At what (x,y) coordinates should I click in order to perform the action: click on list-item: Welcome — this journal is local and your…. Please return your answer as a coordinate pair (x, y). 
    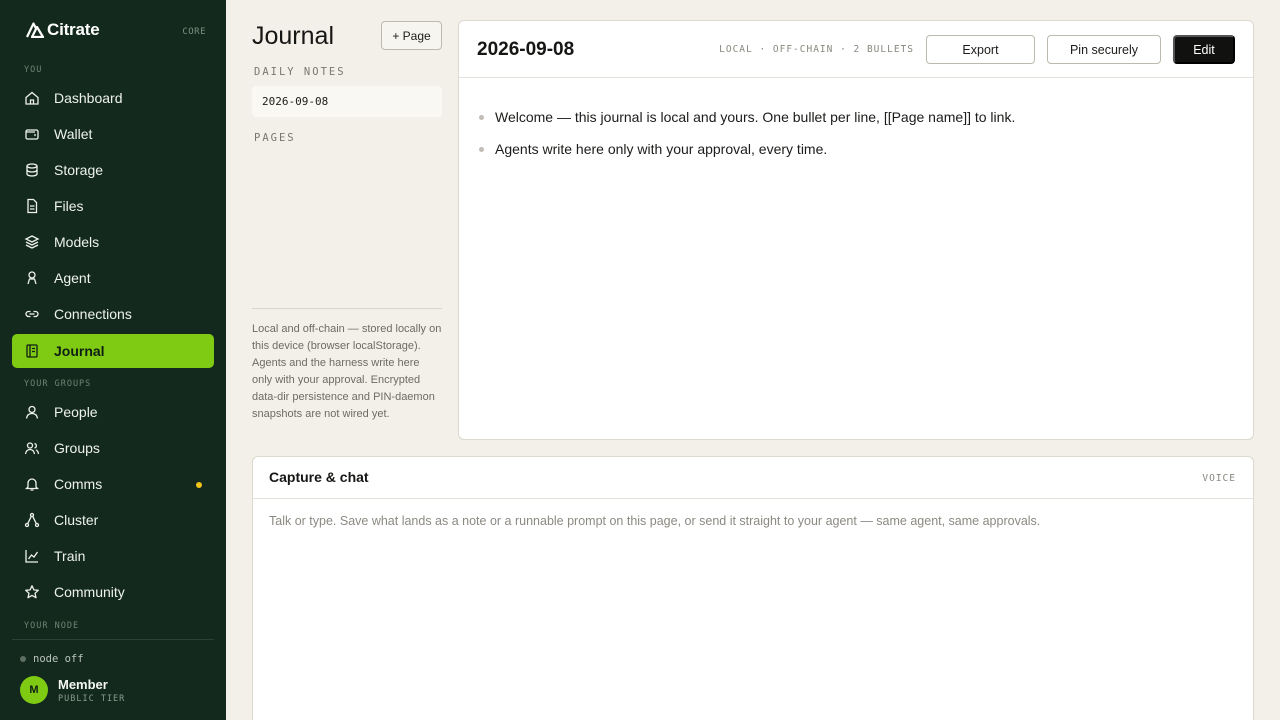
    Looking at the image, I should click on (747, 117).